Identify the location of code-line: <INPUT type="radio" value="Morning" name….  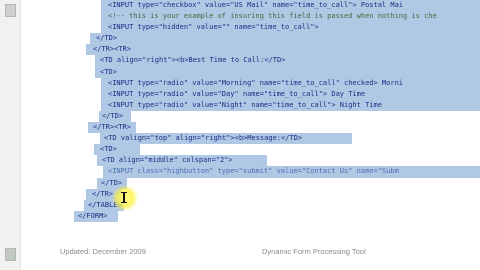
(255, 83).